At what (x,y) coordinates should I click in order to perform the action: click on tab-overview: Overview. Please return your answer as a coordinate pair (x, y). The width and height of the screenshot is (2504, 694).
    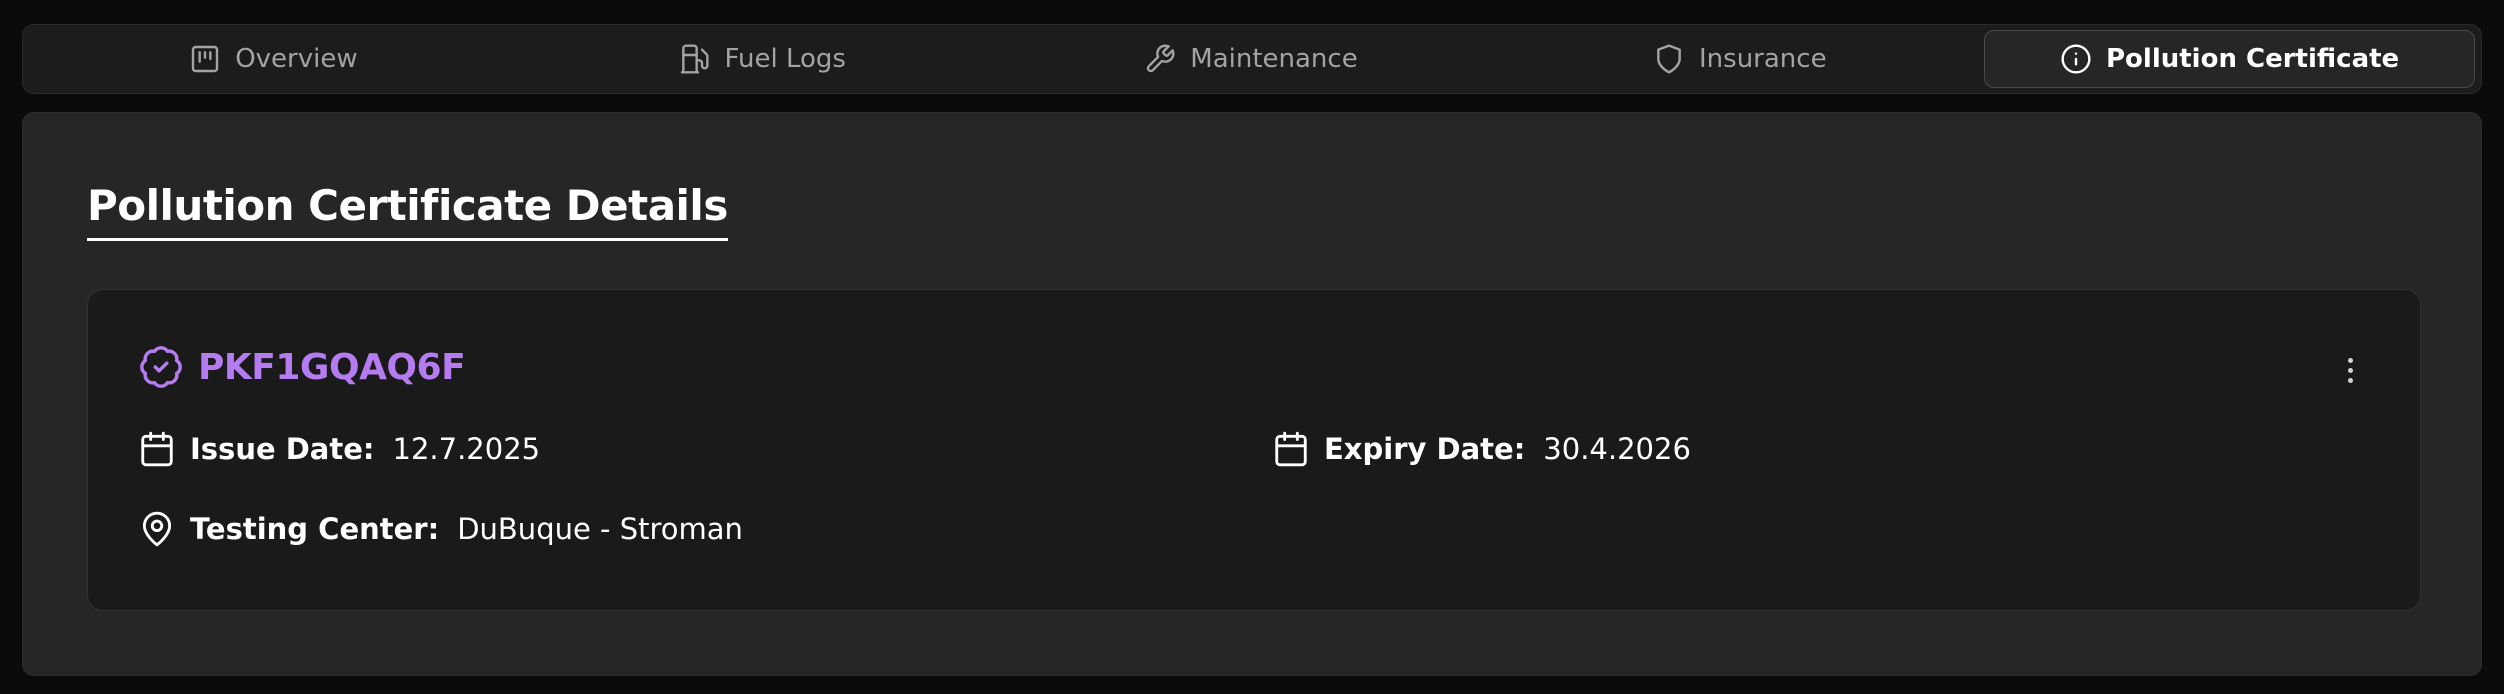
    Looking at the image, I should click on (273, 59).